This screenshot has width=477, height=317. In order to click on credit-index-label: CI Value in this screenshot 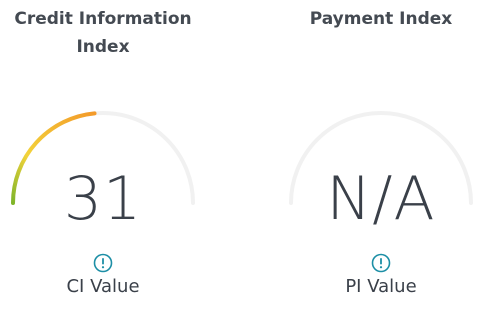, I will do `click(103, 286)`.